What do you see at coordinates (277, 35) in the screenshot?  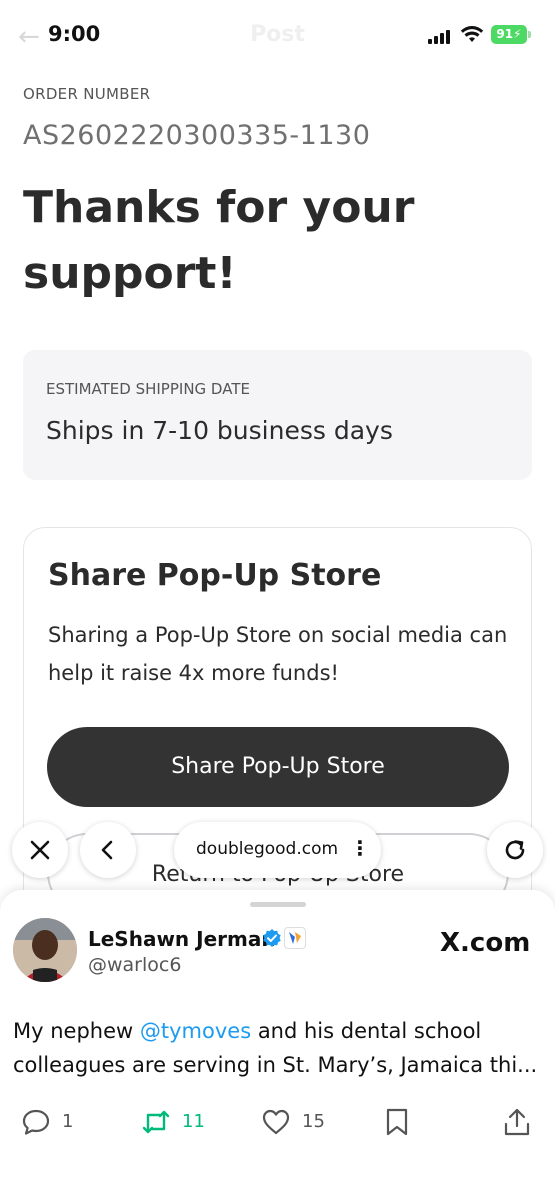 I see `status-bar: ← 9:00 Post 91⚡` at bounding box center [277, 35].